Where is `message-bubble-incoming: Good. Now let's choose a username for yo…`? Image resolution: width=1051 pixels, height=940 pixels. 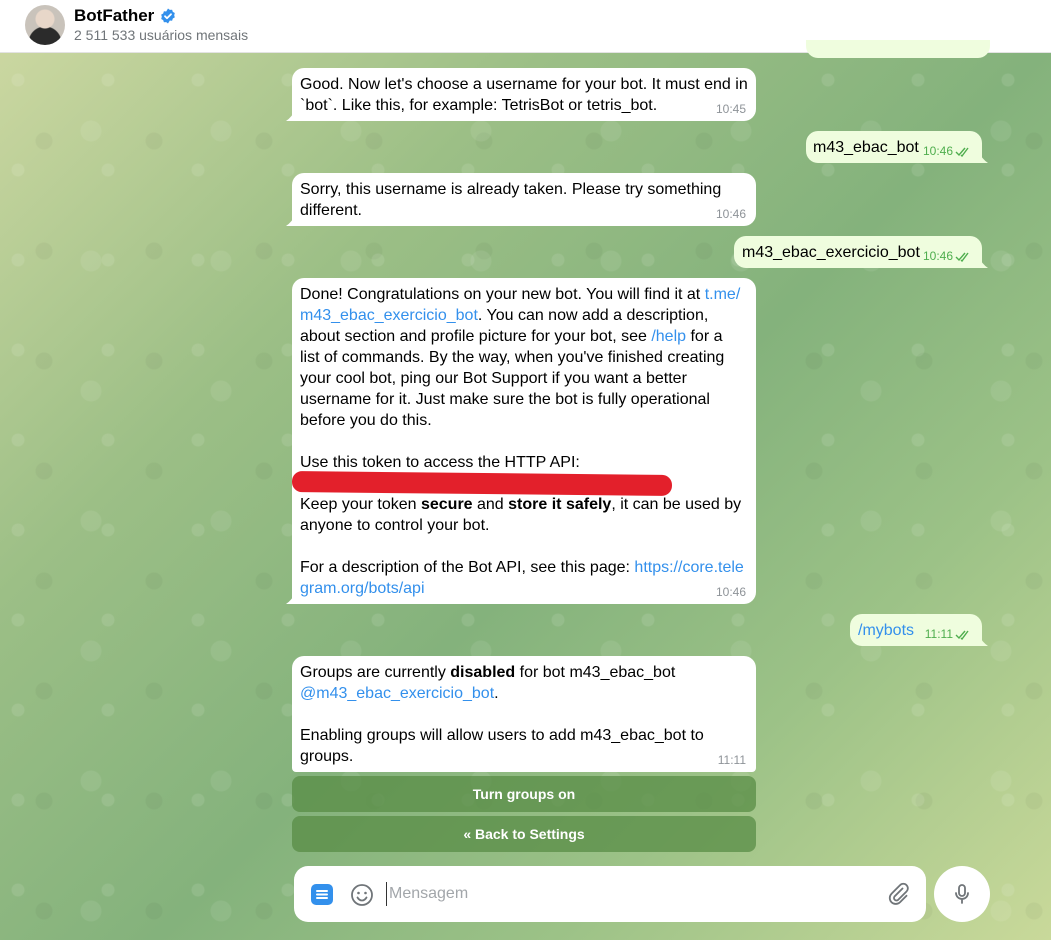
message-bubble-incoming: Good. Now let's choose a username for yo… is located at coordinates (521, 94).